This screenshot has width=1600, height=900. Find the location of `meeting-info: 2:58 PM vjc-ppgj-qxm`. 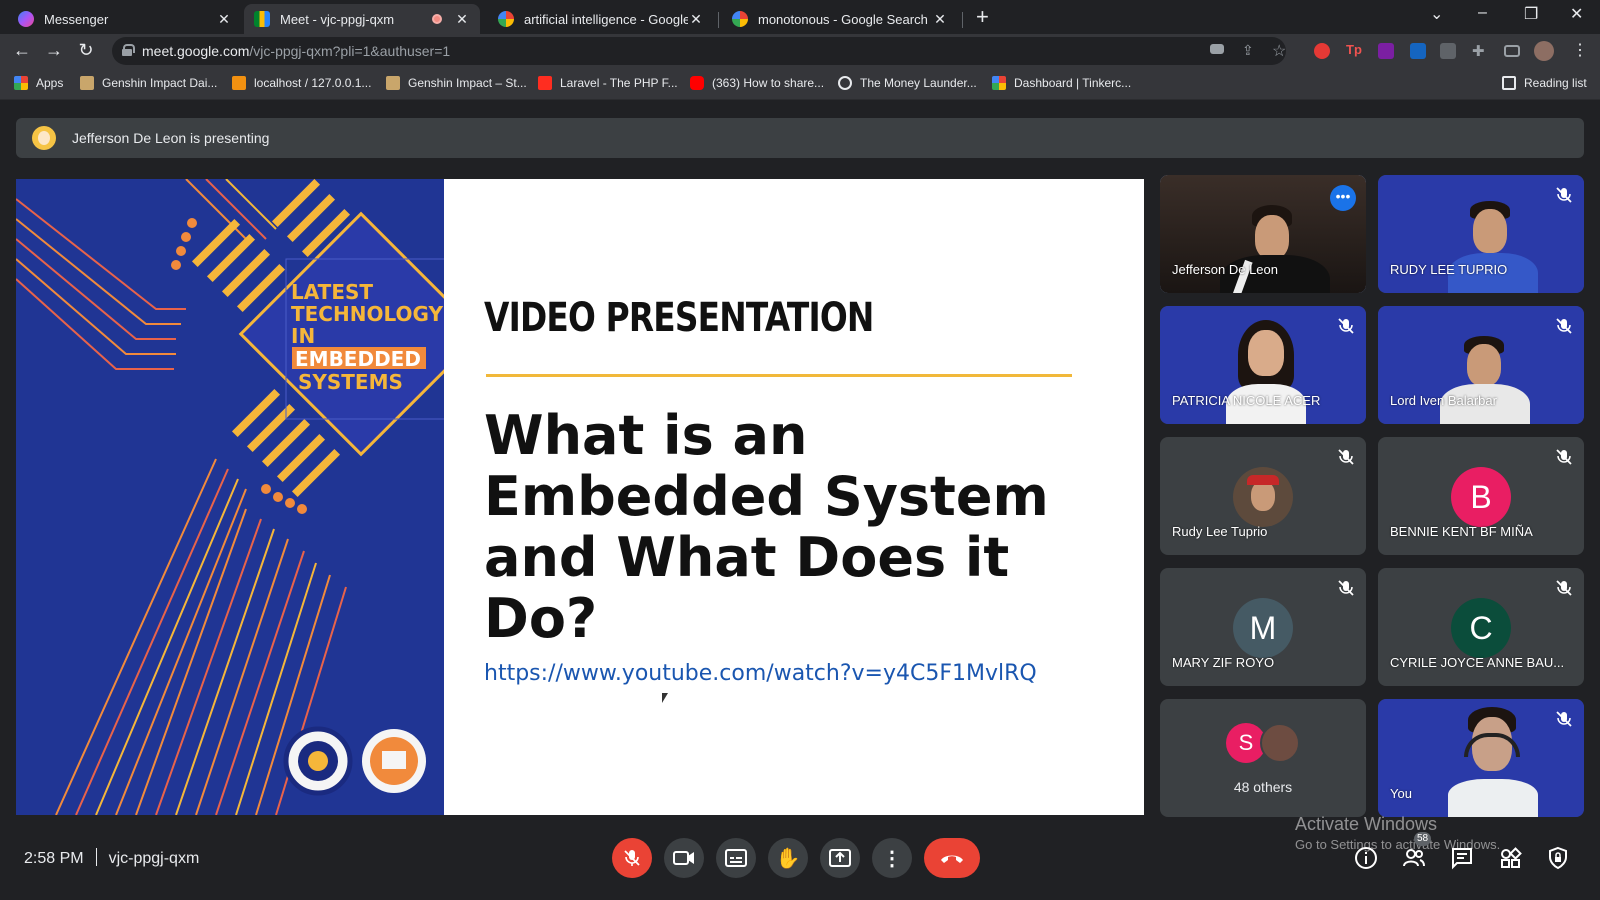

meeting-info: 2:58 PM vjc-ppgj-qxm is located at coordinates (111, 858).